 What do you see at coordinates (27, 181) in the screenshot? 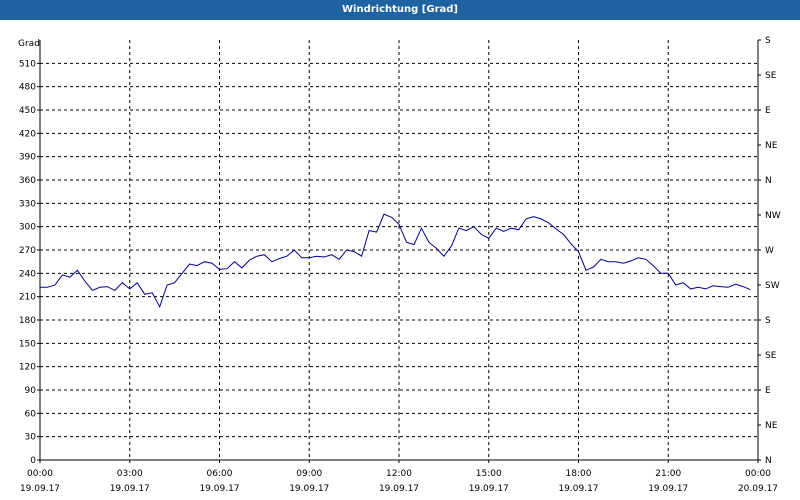
I see `y-tick-label: 360` at bounding box center [27, 181].